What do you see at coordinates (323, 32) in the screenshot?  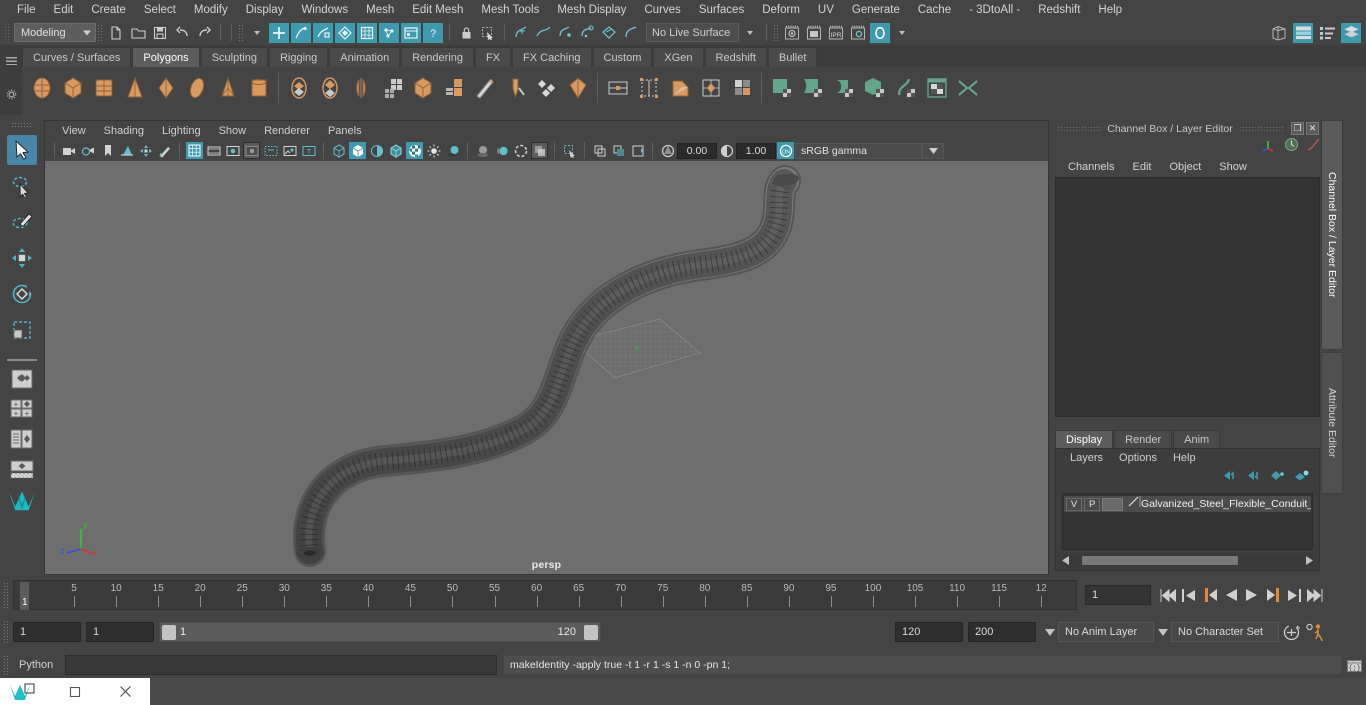 I see `select-by-component-type-icon` at bounding box center [323, 32].